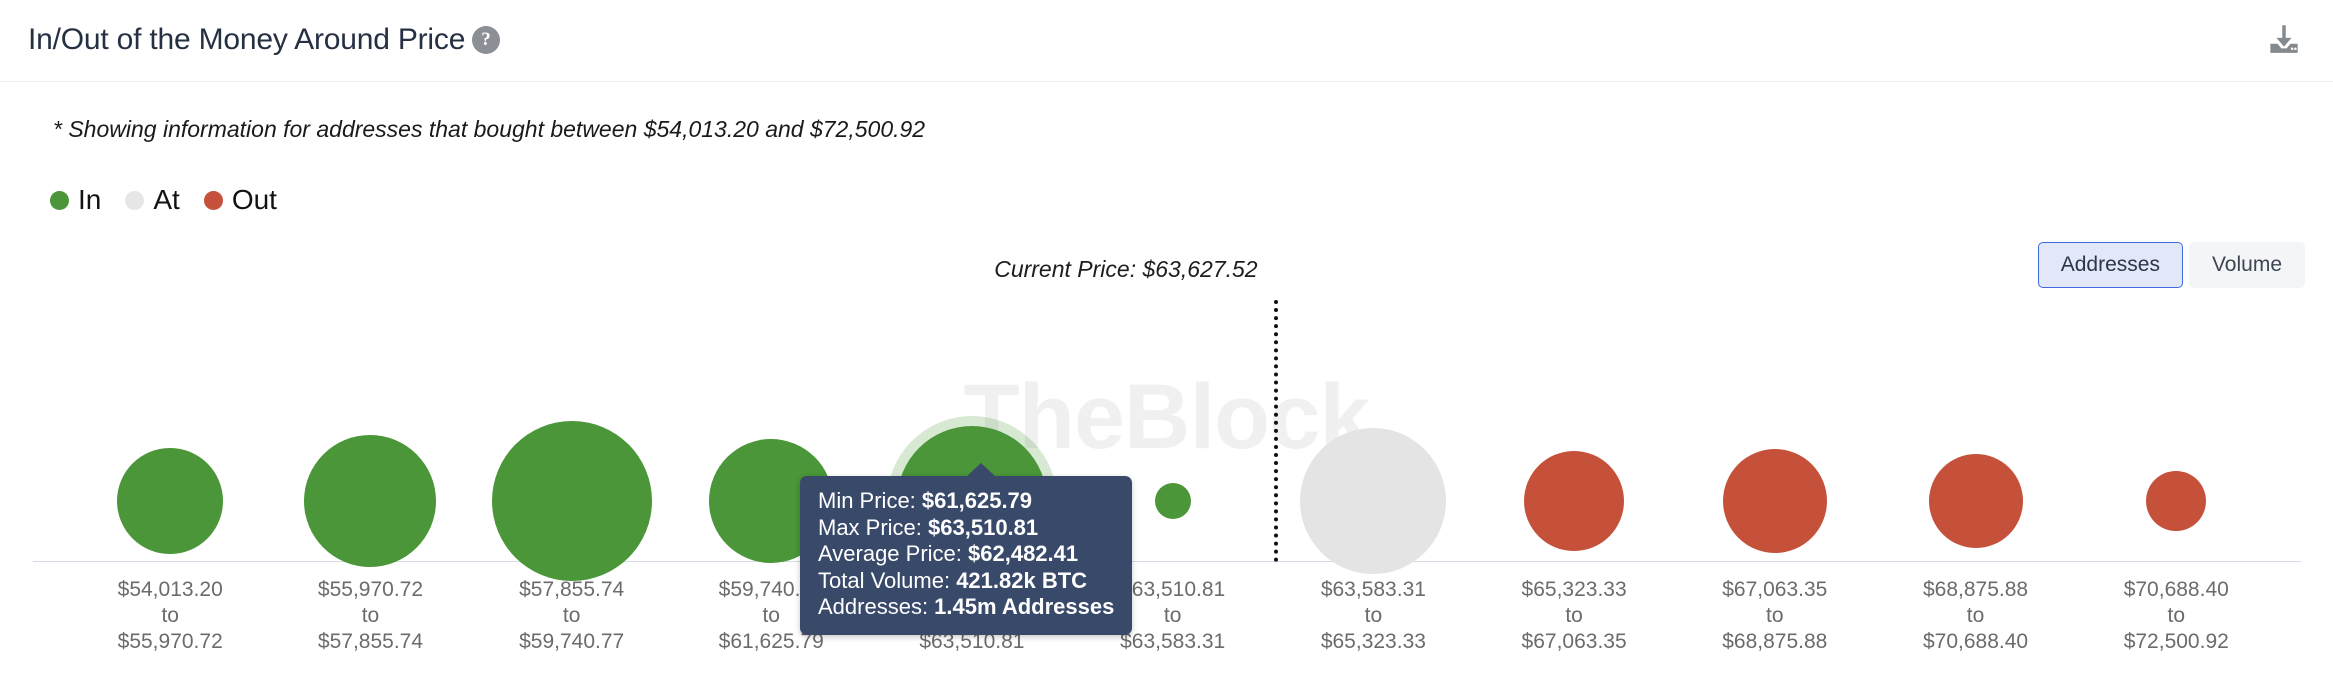  What do you see at coordinates (893, 553) in the screenshot?
I see `tooltip-key-2: Average Price:` at bounding box center [893, 553].